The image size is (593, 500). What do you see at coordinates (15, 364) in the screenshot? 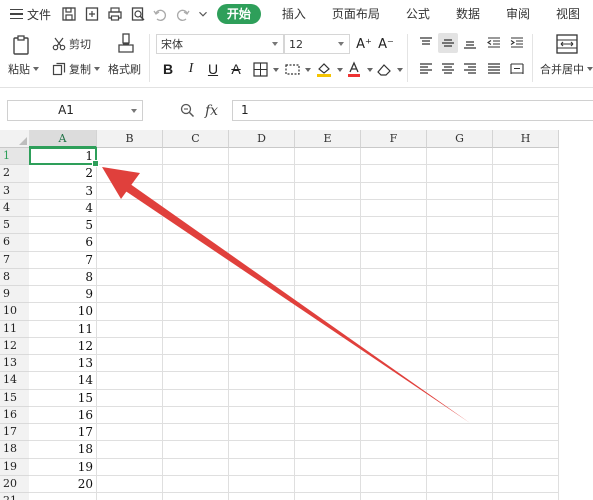
I see `row-header: 13` at bounding box center [15, 364].